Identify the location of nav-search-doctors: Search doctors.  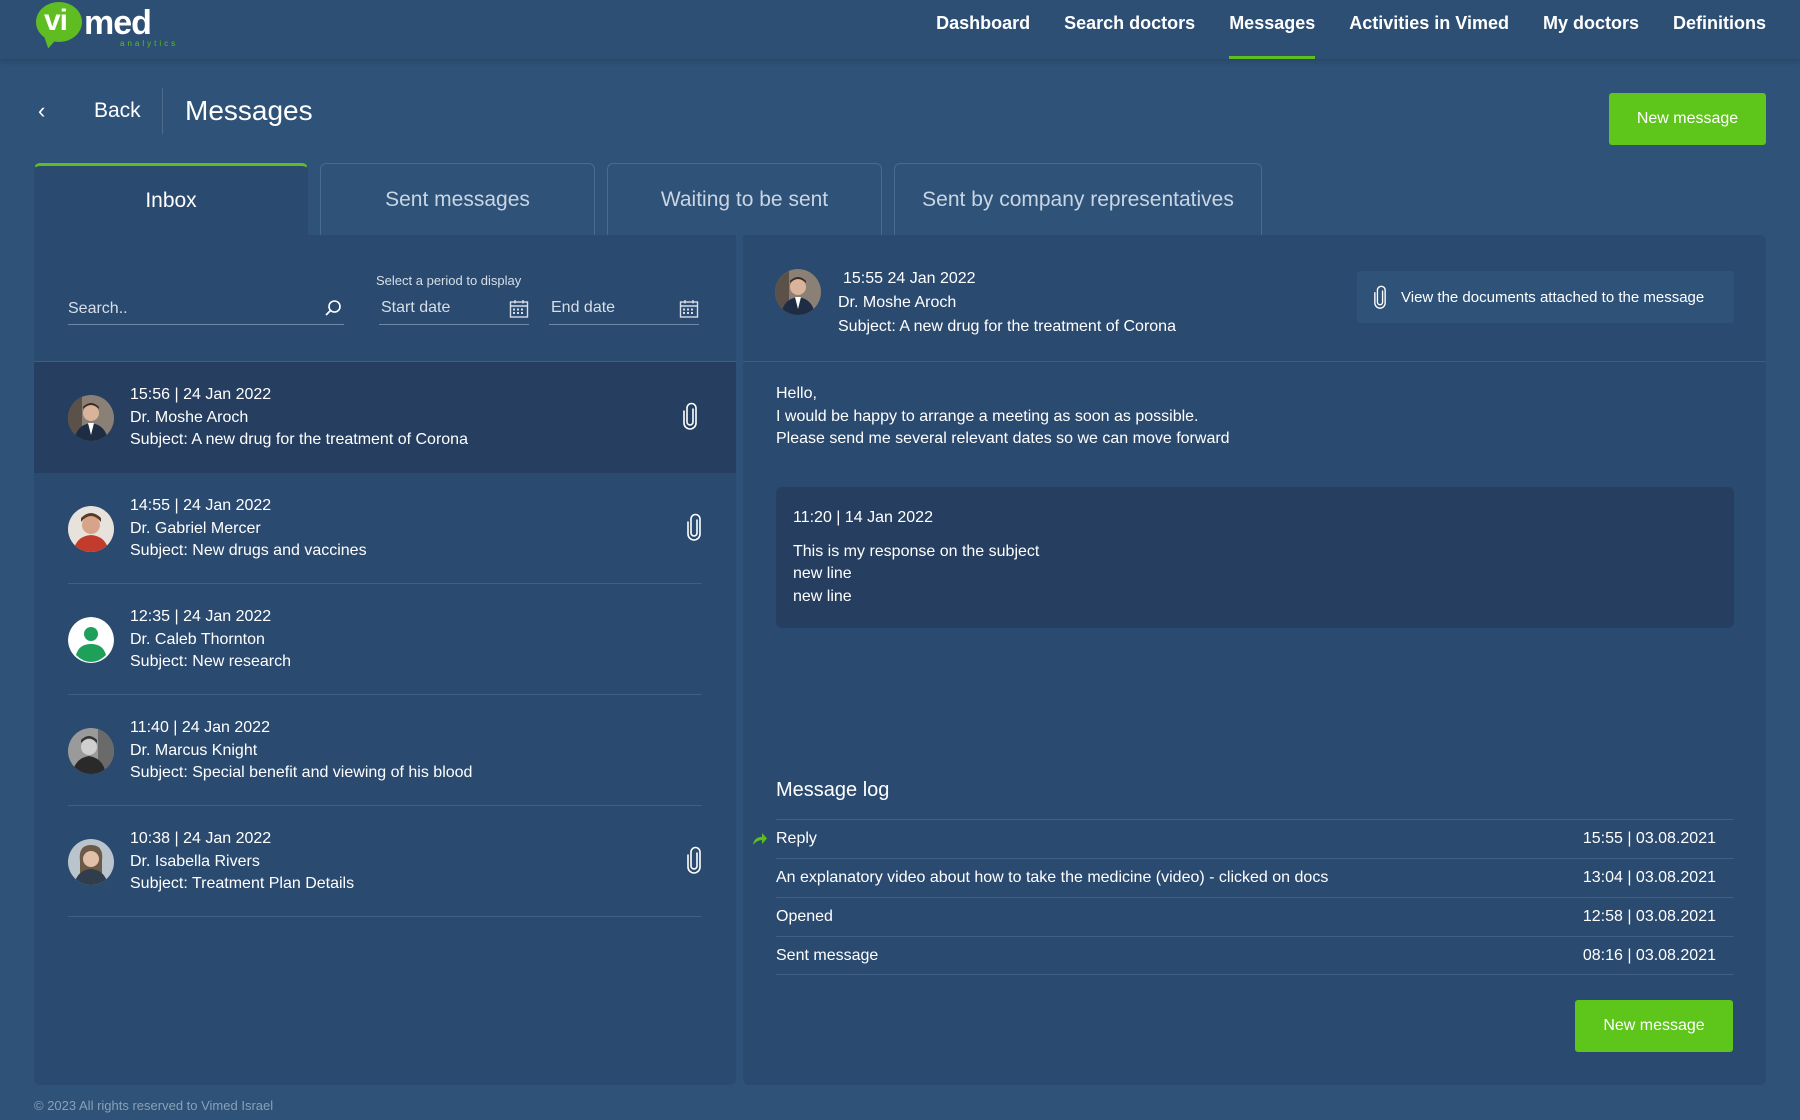
(1129, 29).